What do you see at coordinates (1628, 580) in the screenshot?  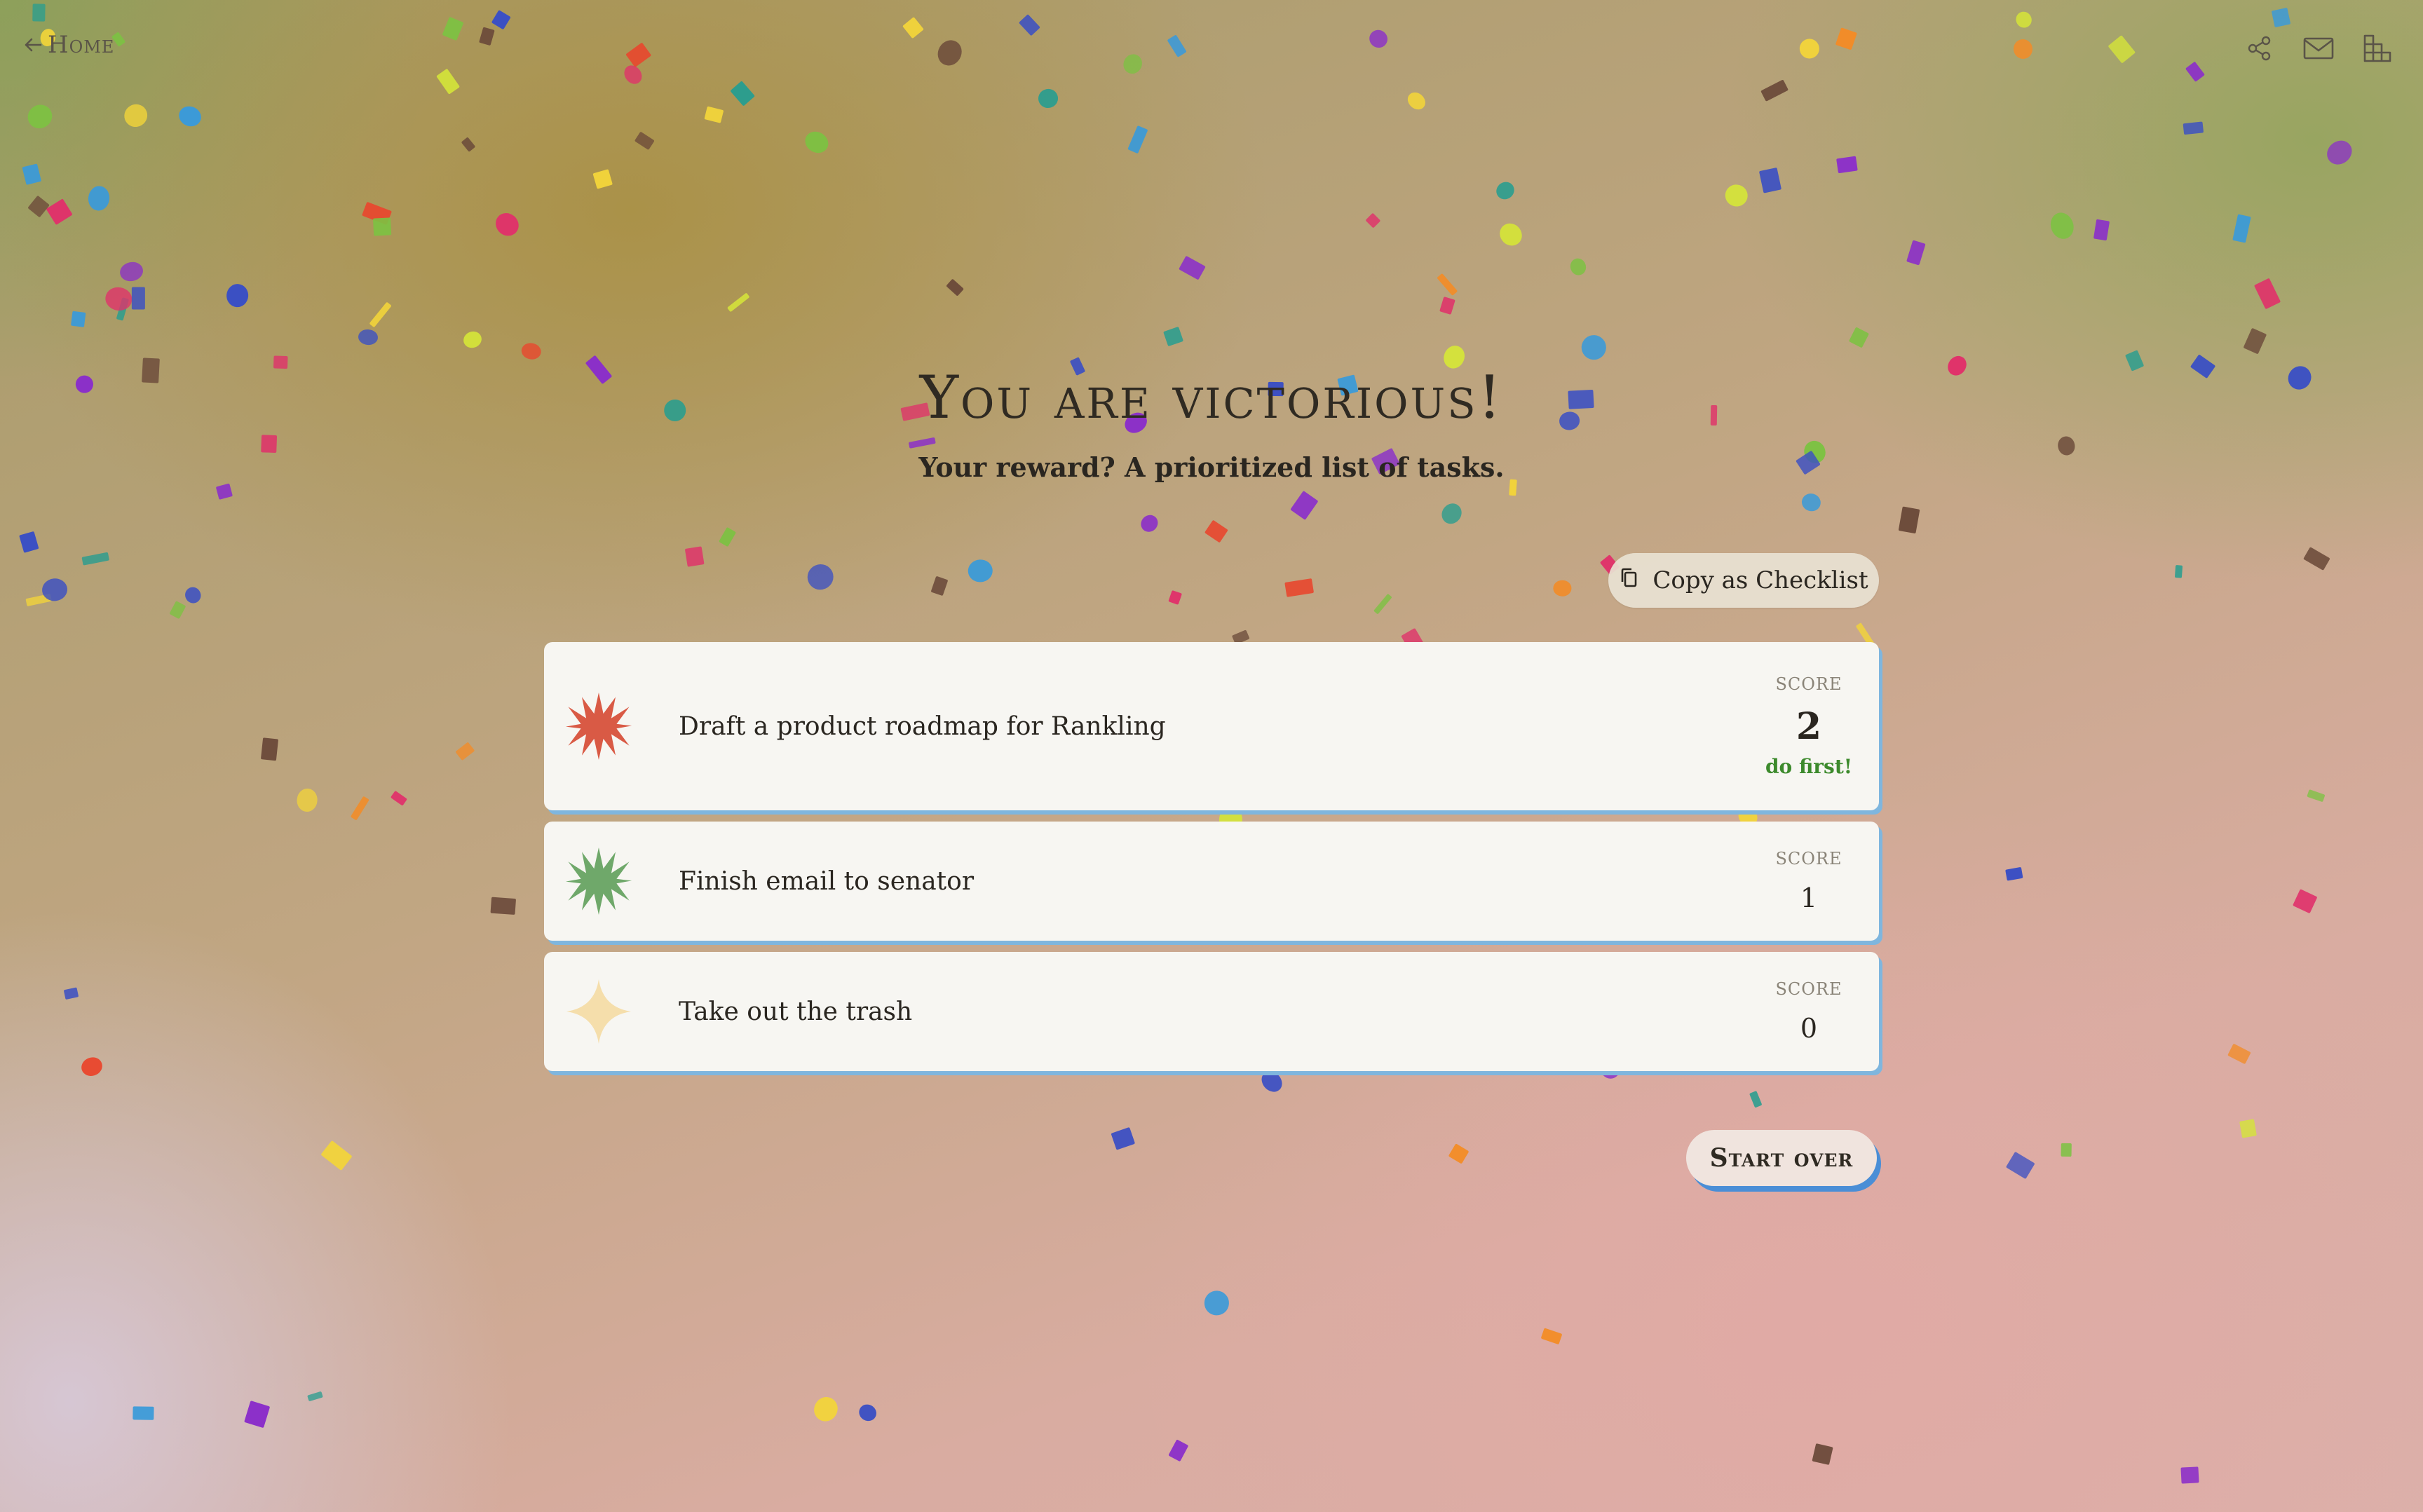 I see `copy-icon` at bounding box center [1628, 580].